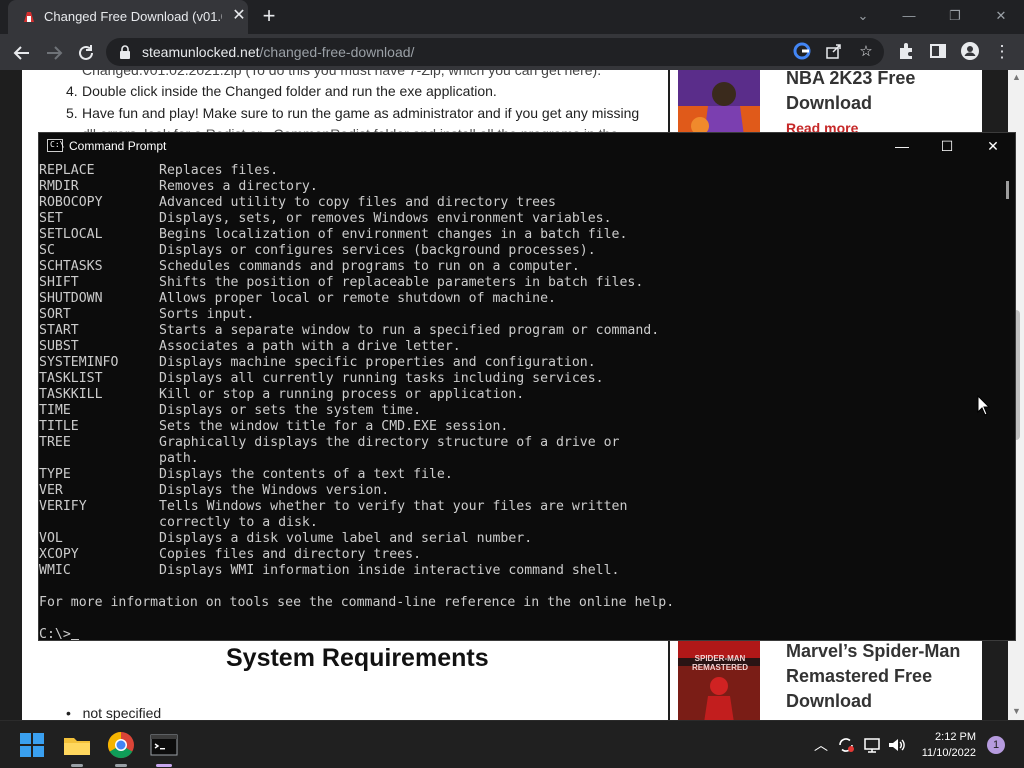  What do you see at coordinates (1007, 399) in the screenshot?
I see `cmd-scrollbar` at bounding box center [1007, 399].